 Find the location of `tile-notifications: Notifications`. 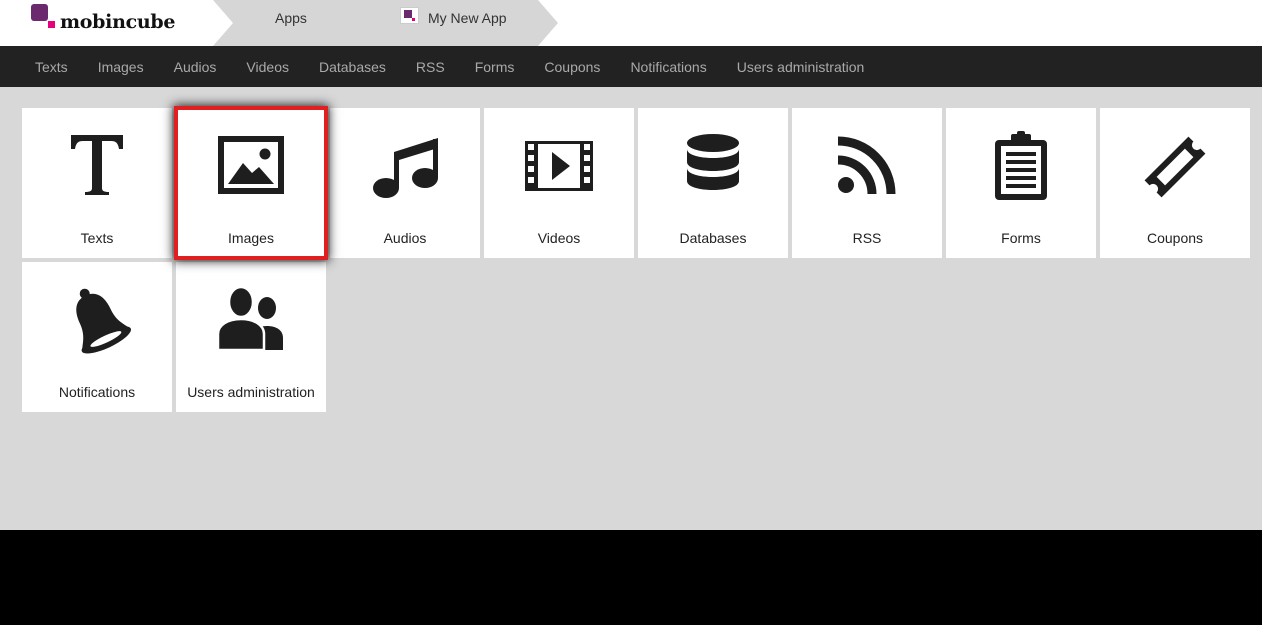

tile-notifications: Notifications is located at coordinates (97, 337).